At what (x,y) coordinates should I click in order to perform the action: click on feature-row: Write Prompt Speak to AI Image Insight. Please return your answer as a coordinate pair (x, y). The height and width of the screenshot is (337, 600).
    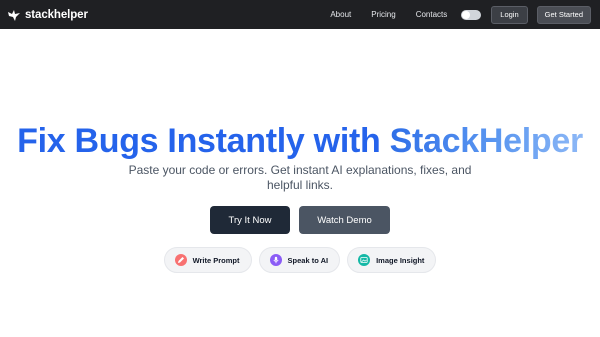
    Looking at the image, I should click on (300, 260).